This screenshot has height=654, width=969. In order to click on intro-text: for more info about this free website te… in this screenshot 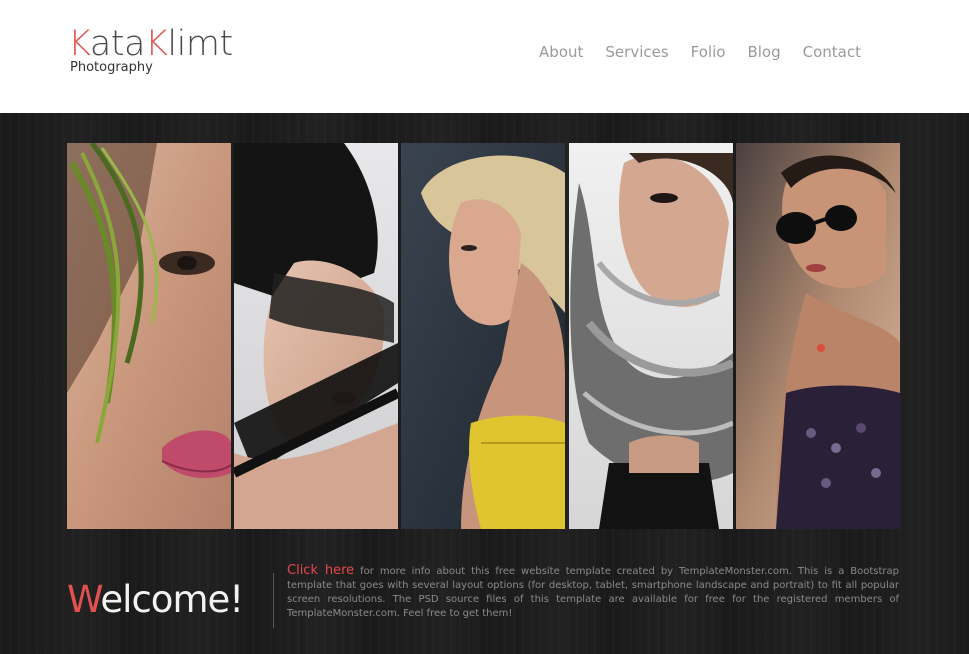, I will do `click(593, 592)`.